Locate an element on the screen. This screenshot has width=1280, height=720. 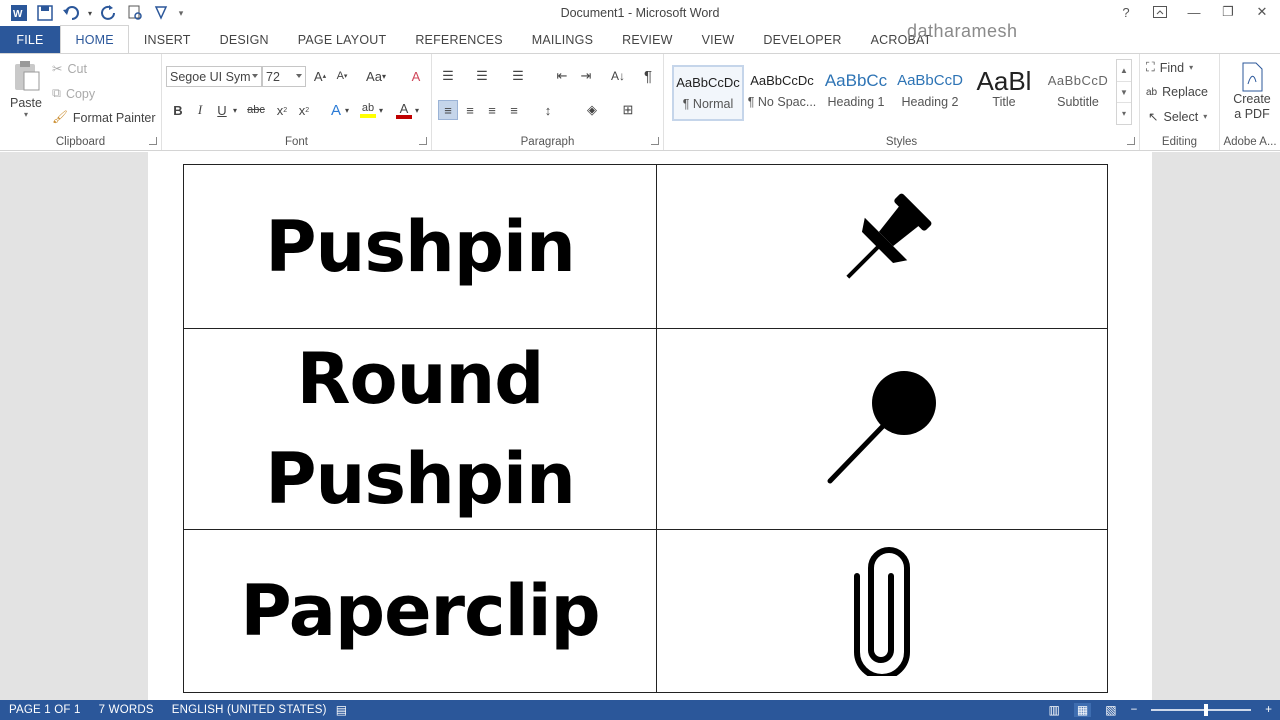
minimize-button: — is located at coordinates (1194, 12).